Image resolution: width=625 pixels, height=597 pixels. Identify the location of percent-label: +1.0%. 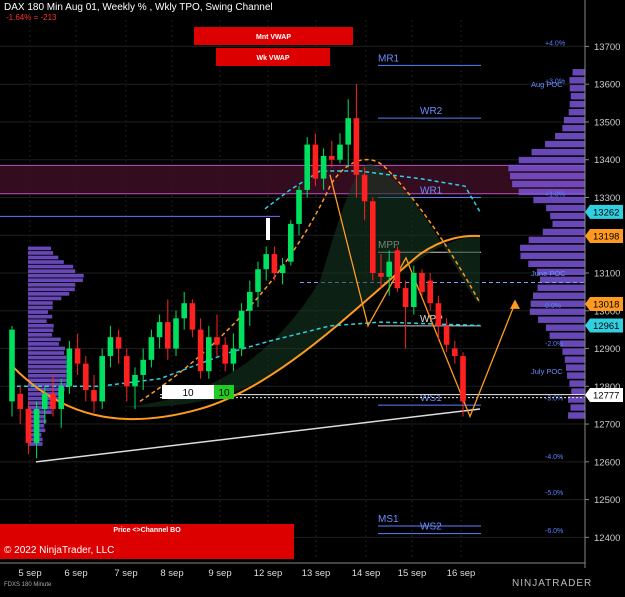
(555, 195).